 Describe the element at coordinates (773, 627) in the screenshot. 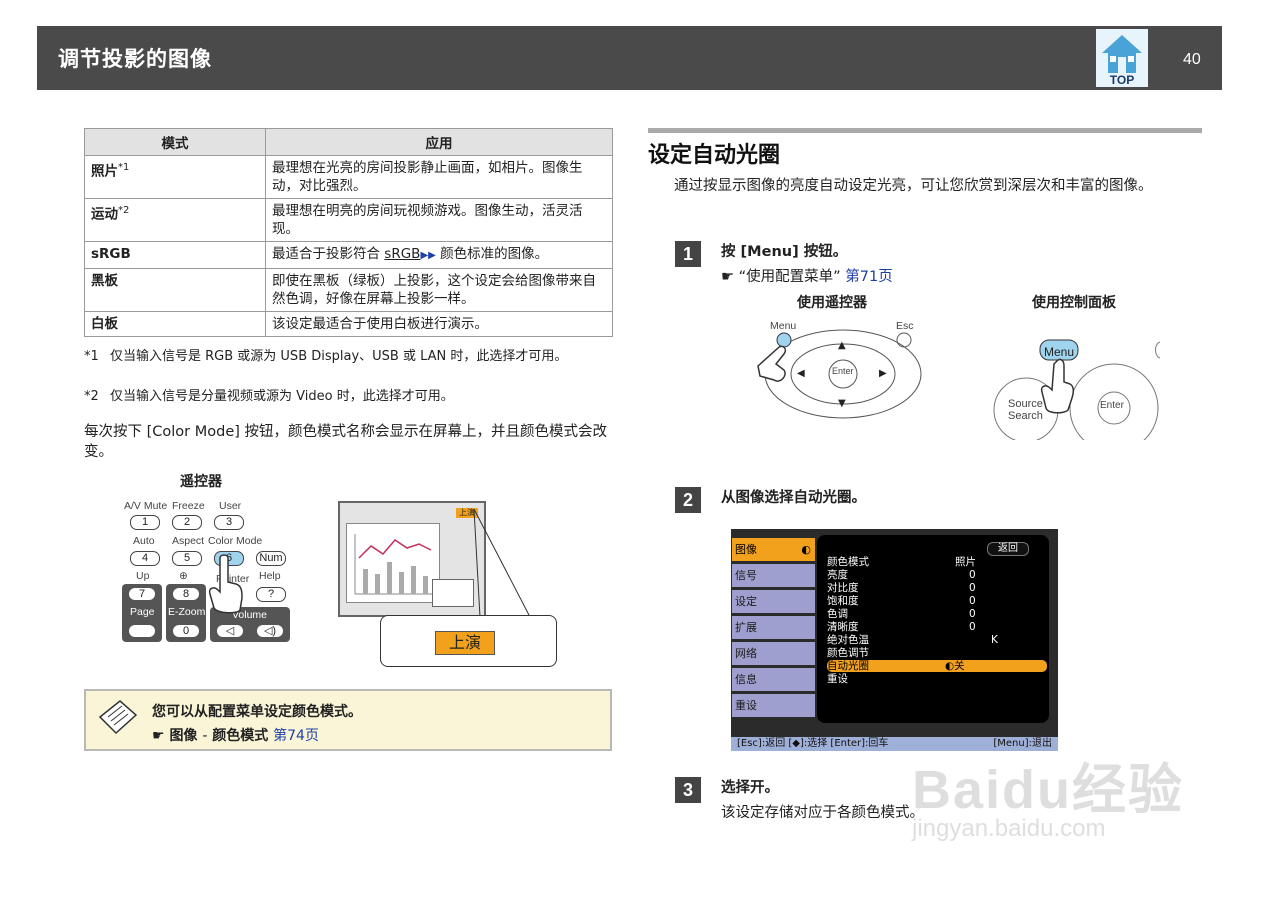

I see `menu-tab-extended: 扩展` at that location.